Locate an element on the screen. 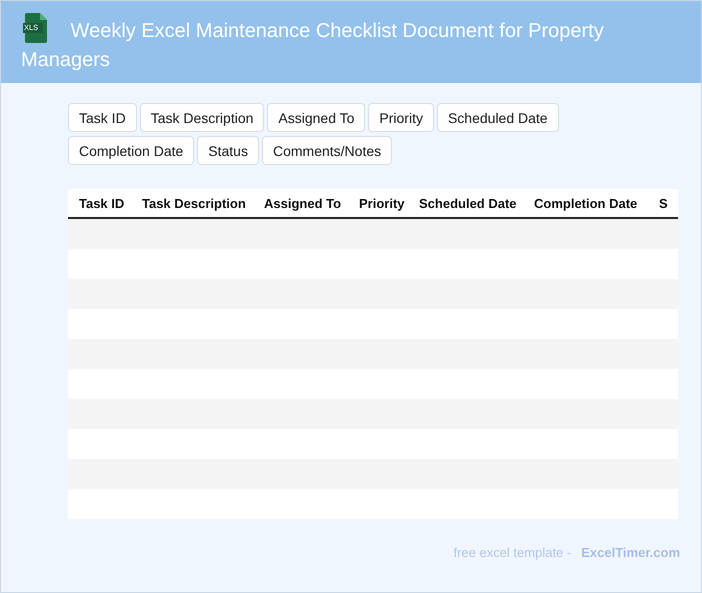 Image resolution: width=702 pixels, height=593 pixels. column-header: Completion Date is located at coordinates (586, 203).